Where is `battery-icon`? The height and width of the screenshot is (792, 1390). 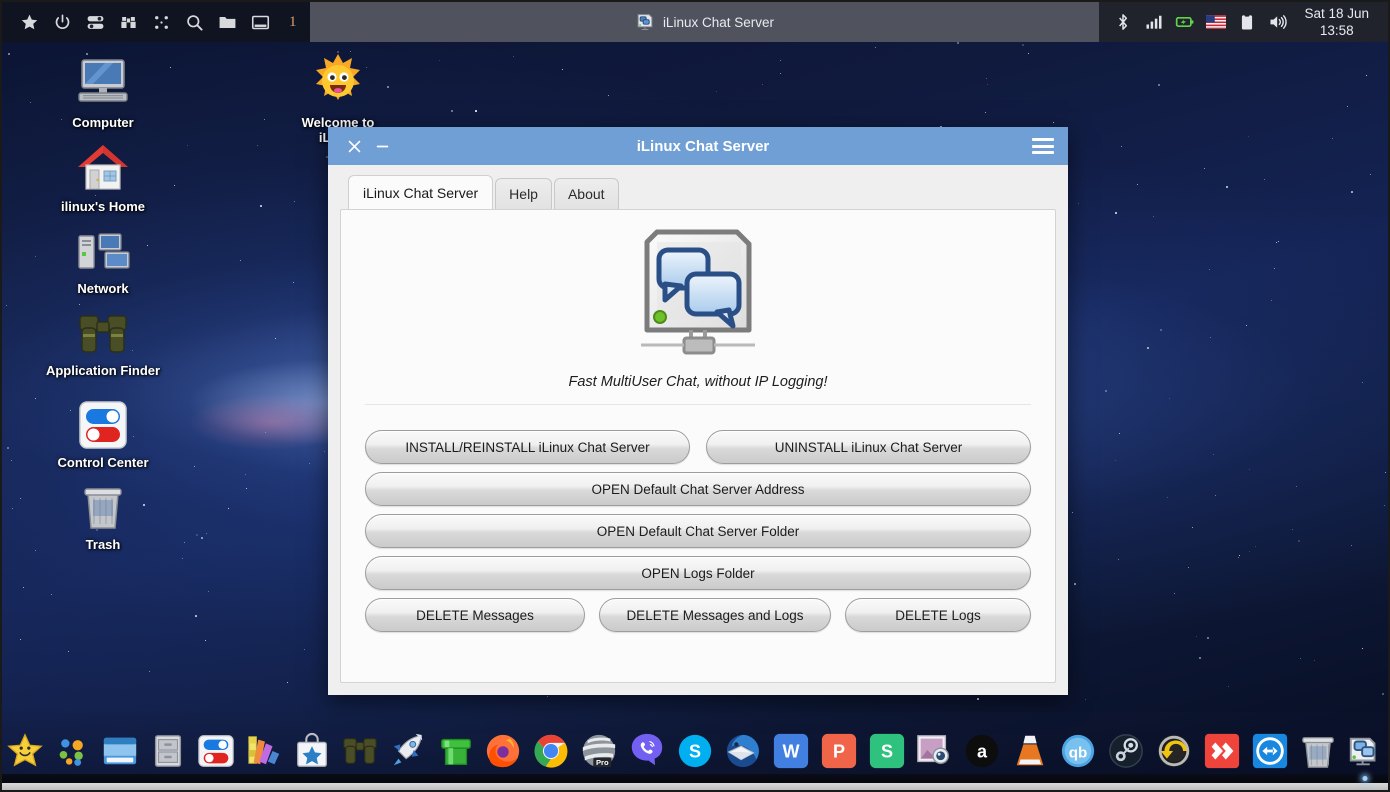
battery-icon is located at coordinates (1185, 22).